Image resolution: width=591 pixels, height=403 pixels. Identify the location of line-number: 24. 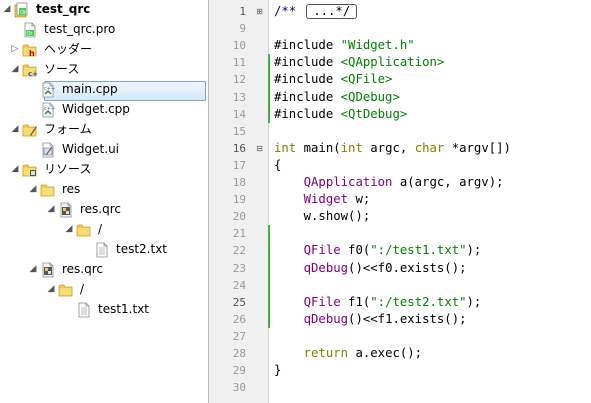
(239, 285).